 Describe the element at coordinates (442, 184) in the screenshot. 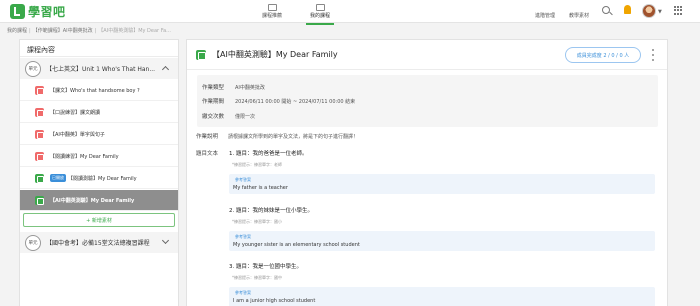

I see `reference-answer: 參考答案 My father is a teacher` at that location.